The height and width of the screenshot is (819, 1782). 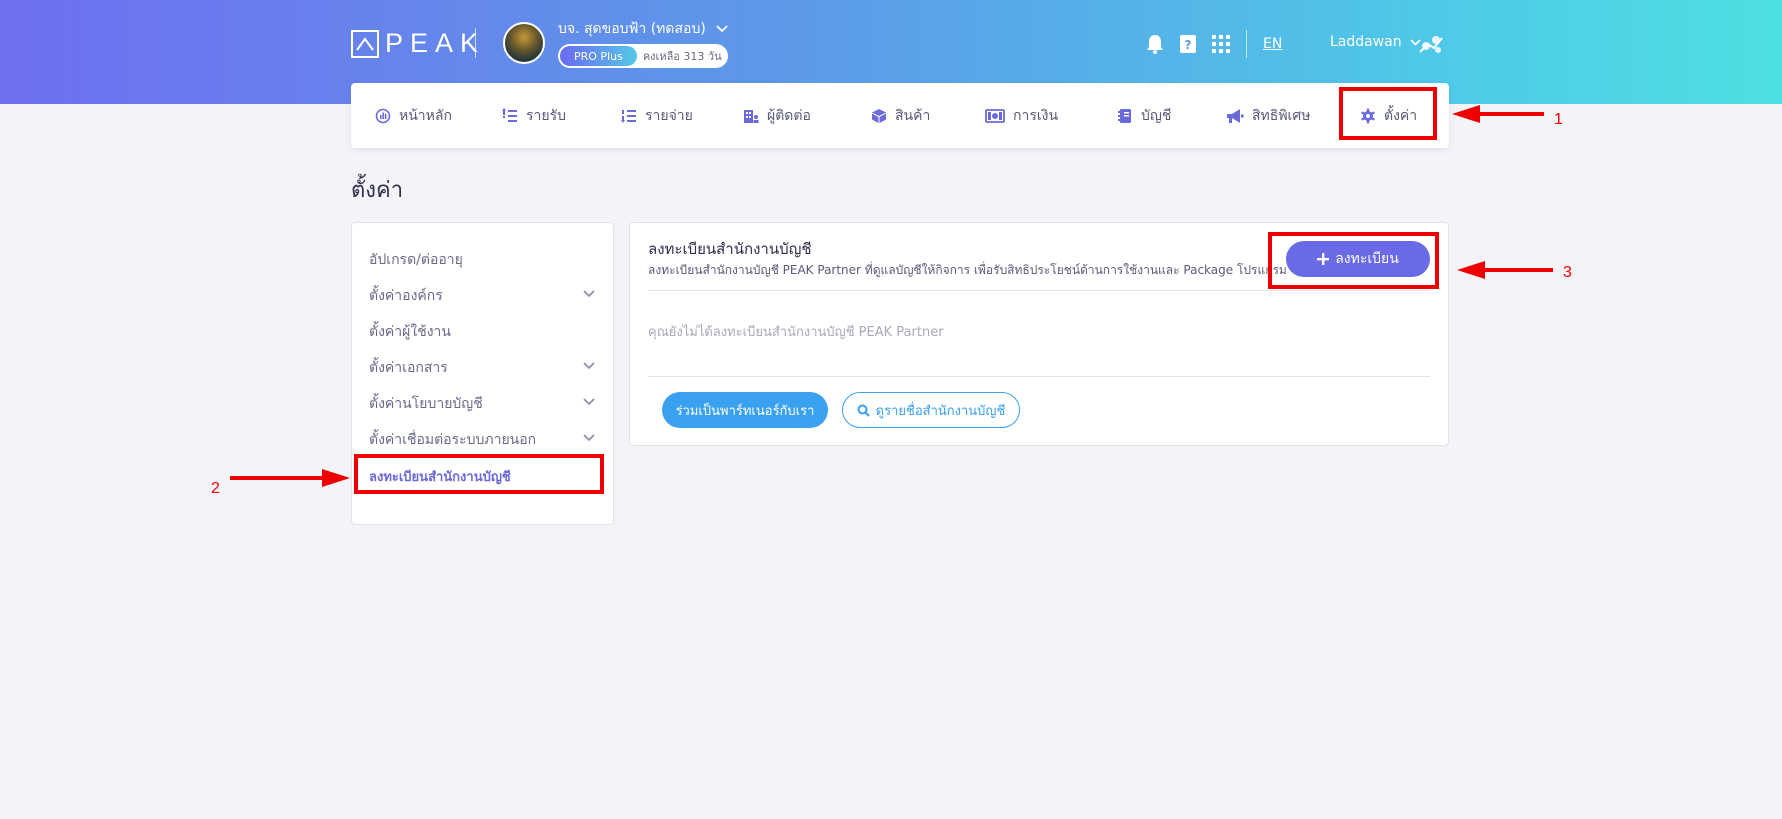 What do you see at coordinates (995, 116) in the screenshot?
I see `money-icon` at bounding box center [995, 116].